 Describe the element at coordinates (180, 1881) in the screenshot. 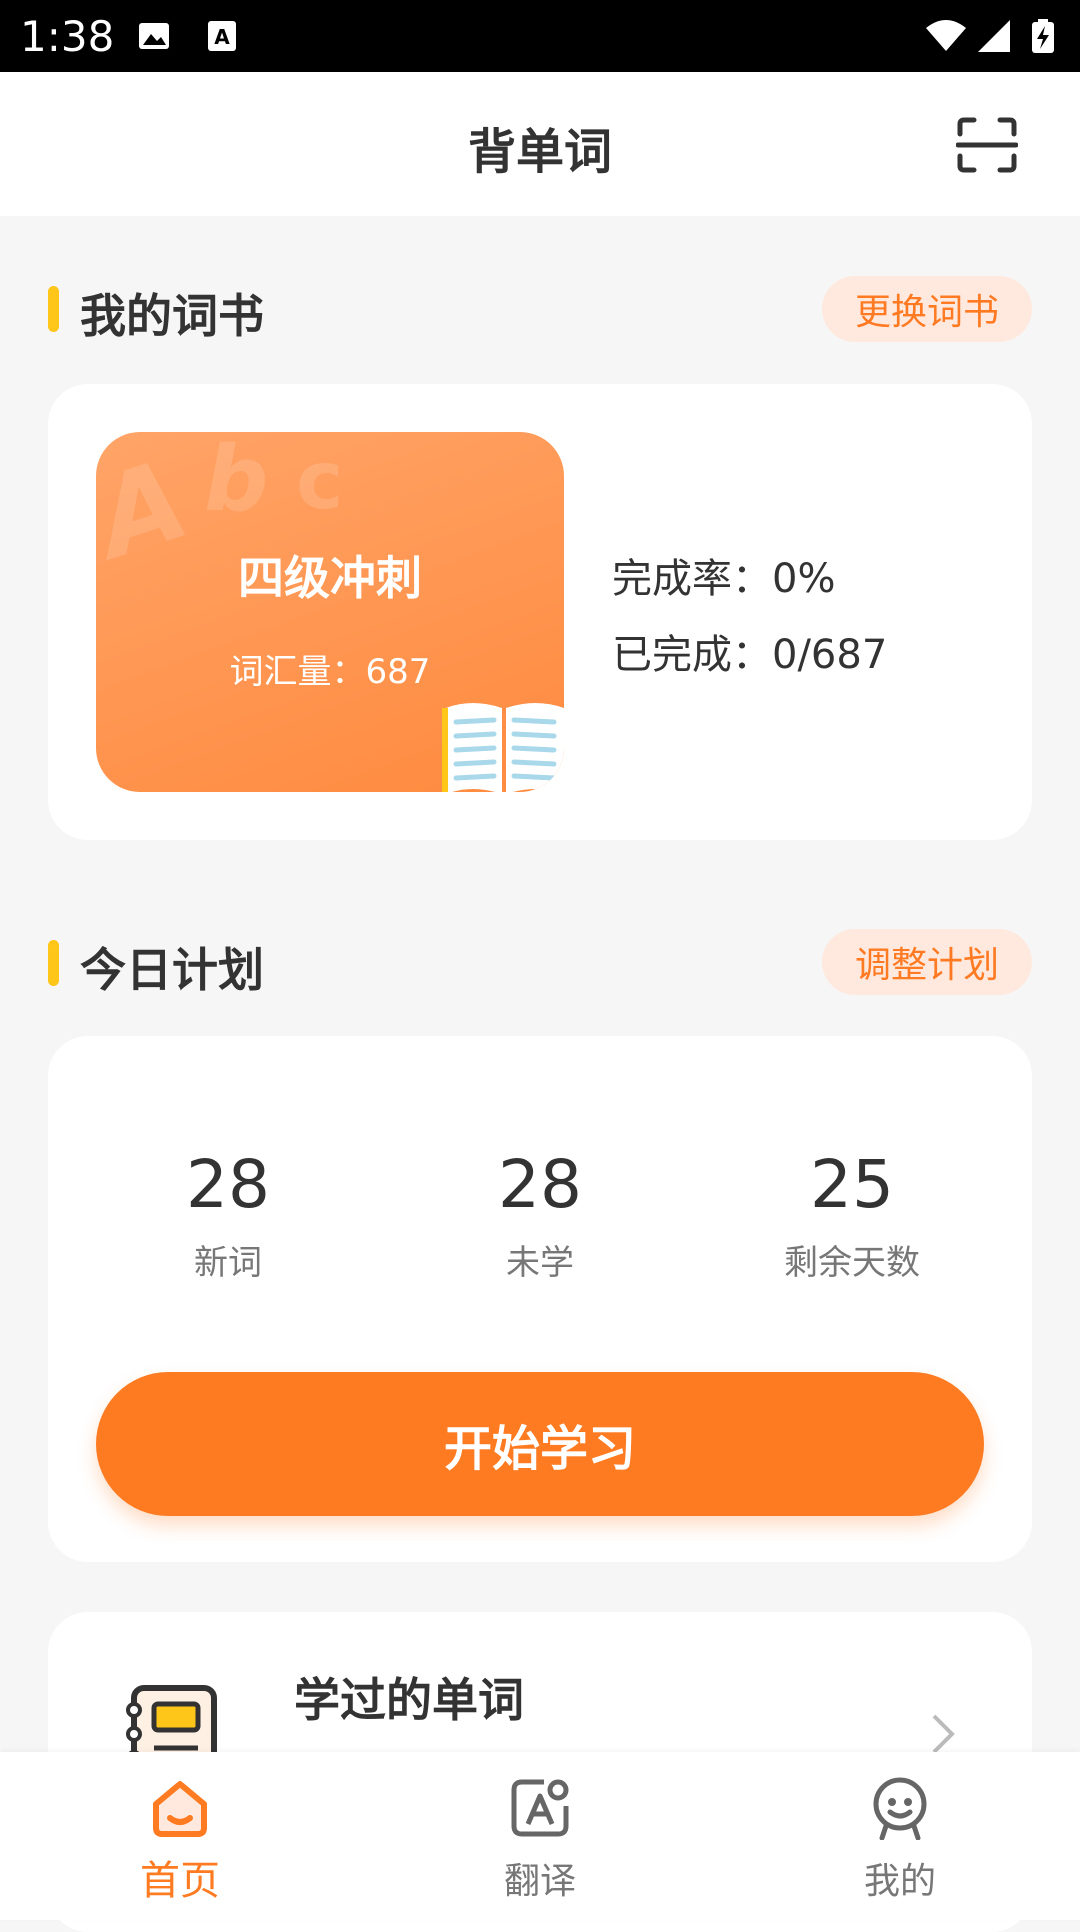

I see `nav-label: 首页` at that location.